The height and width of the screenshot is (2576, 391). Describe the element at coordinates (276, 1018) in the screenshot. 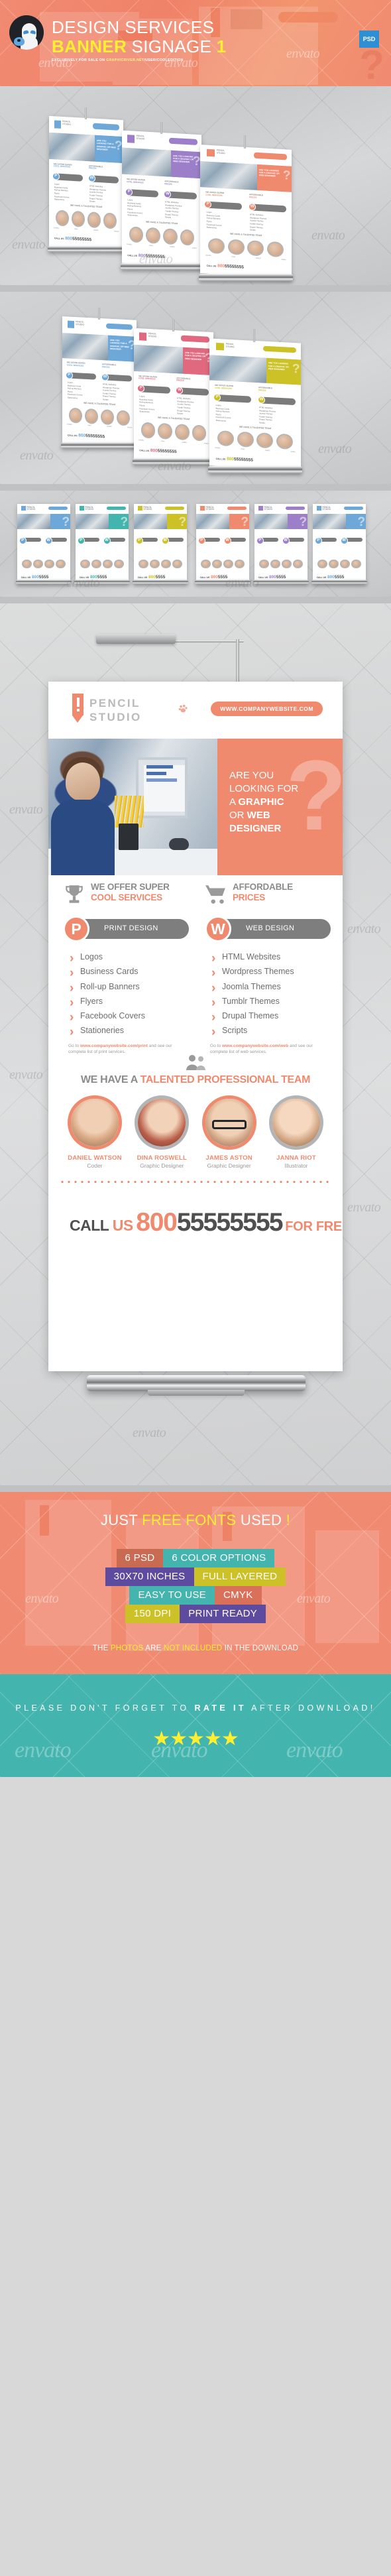

I see `list-item: Drupal Themes` at that location.